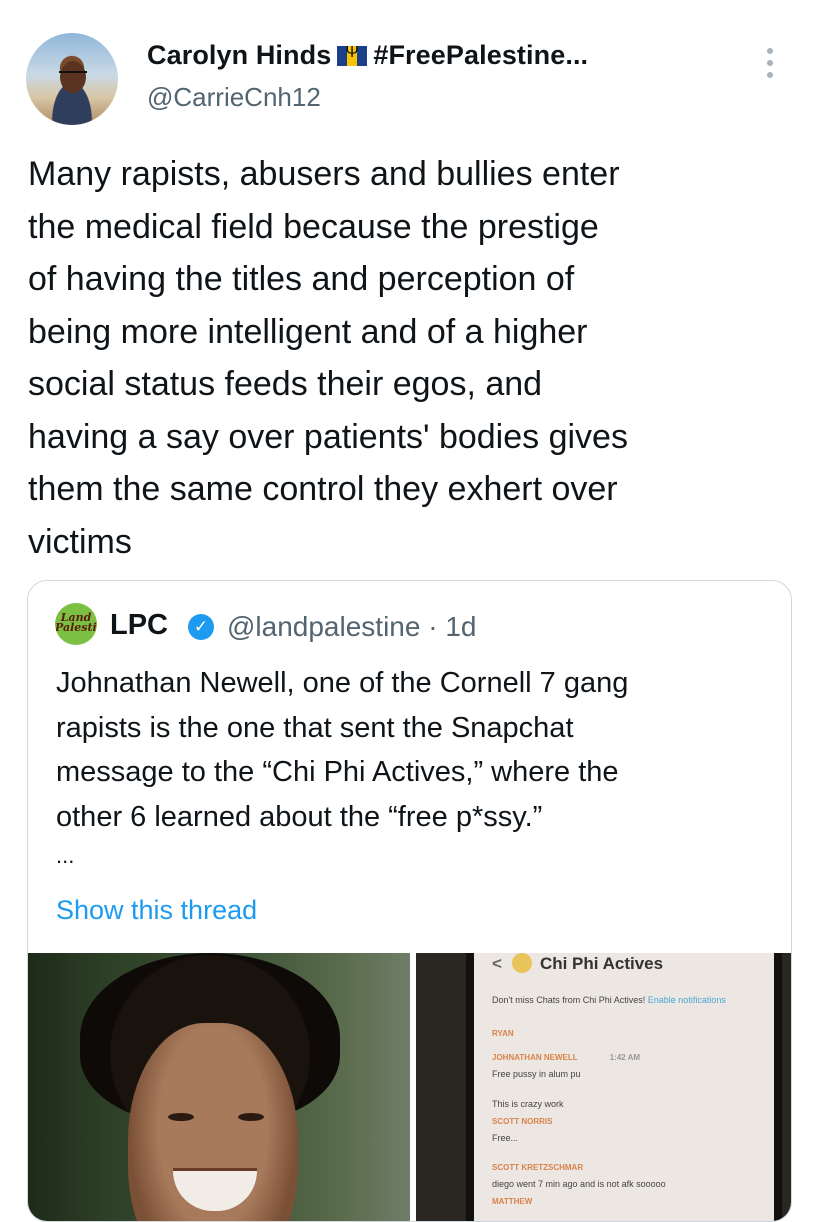  What do you see at coordinates (770, 68) in the screenshot?
I see `more-options-icon` at bounding box center [770, 68].